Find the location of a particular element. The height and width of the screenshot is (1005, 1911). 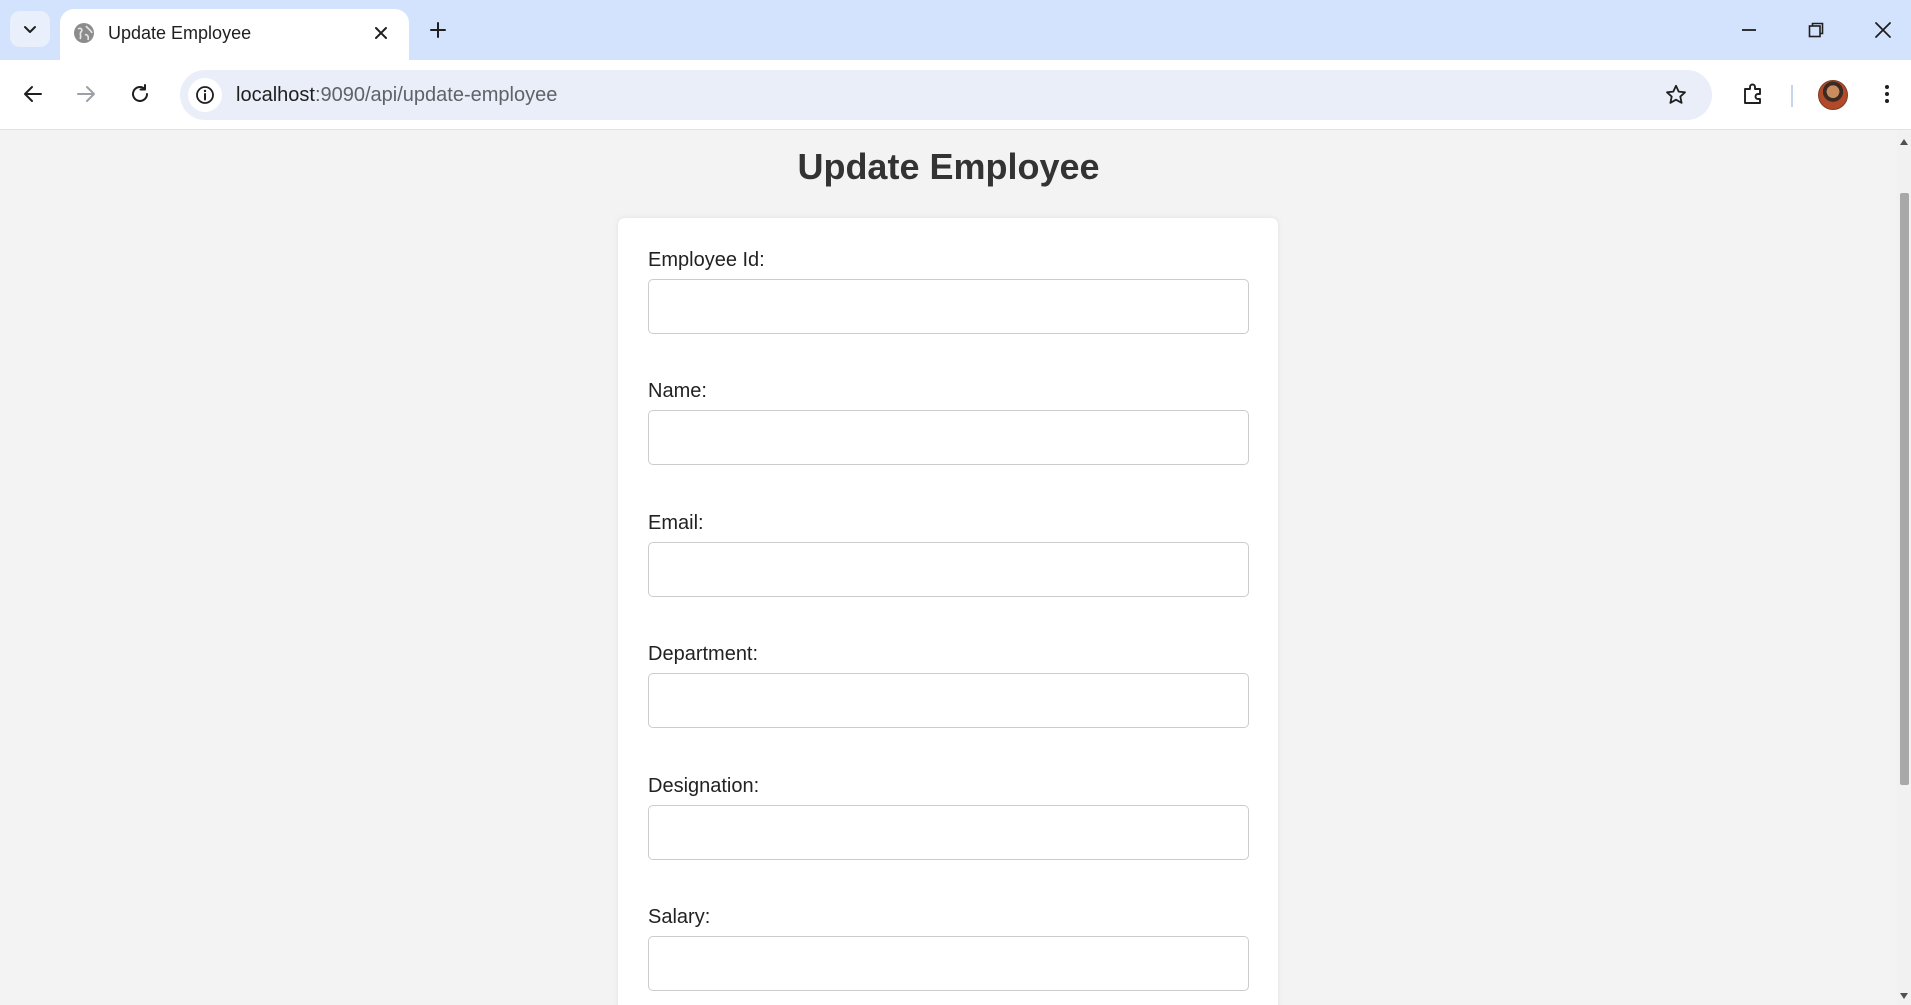

forward-button is located at coordinates (86, 94).